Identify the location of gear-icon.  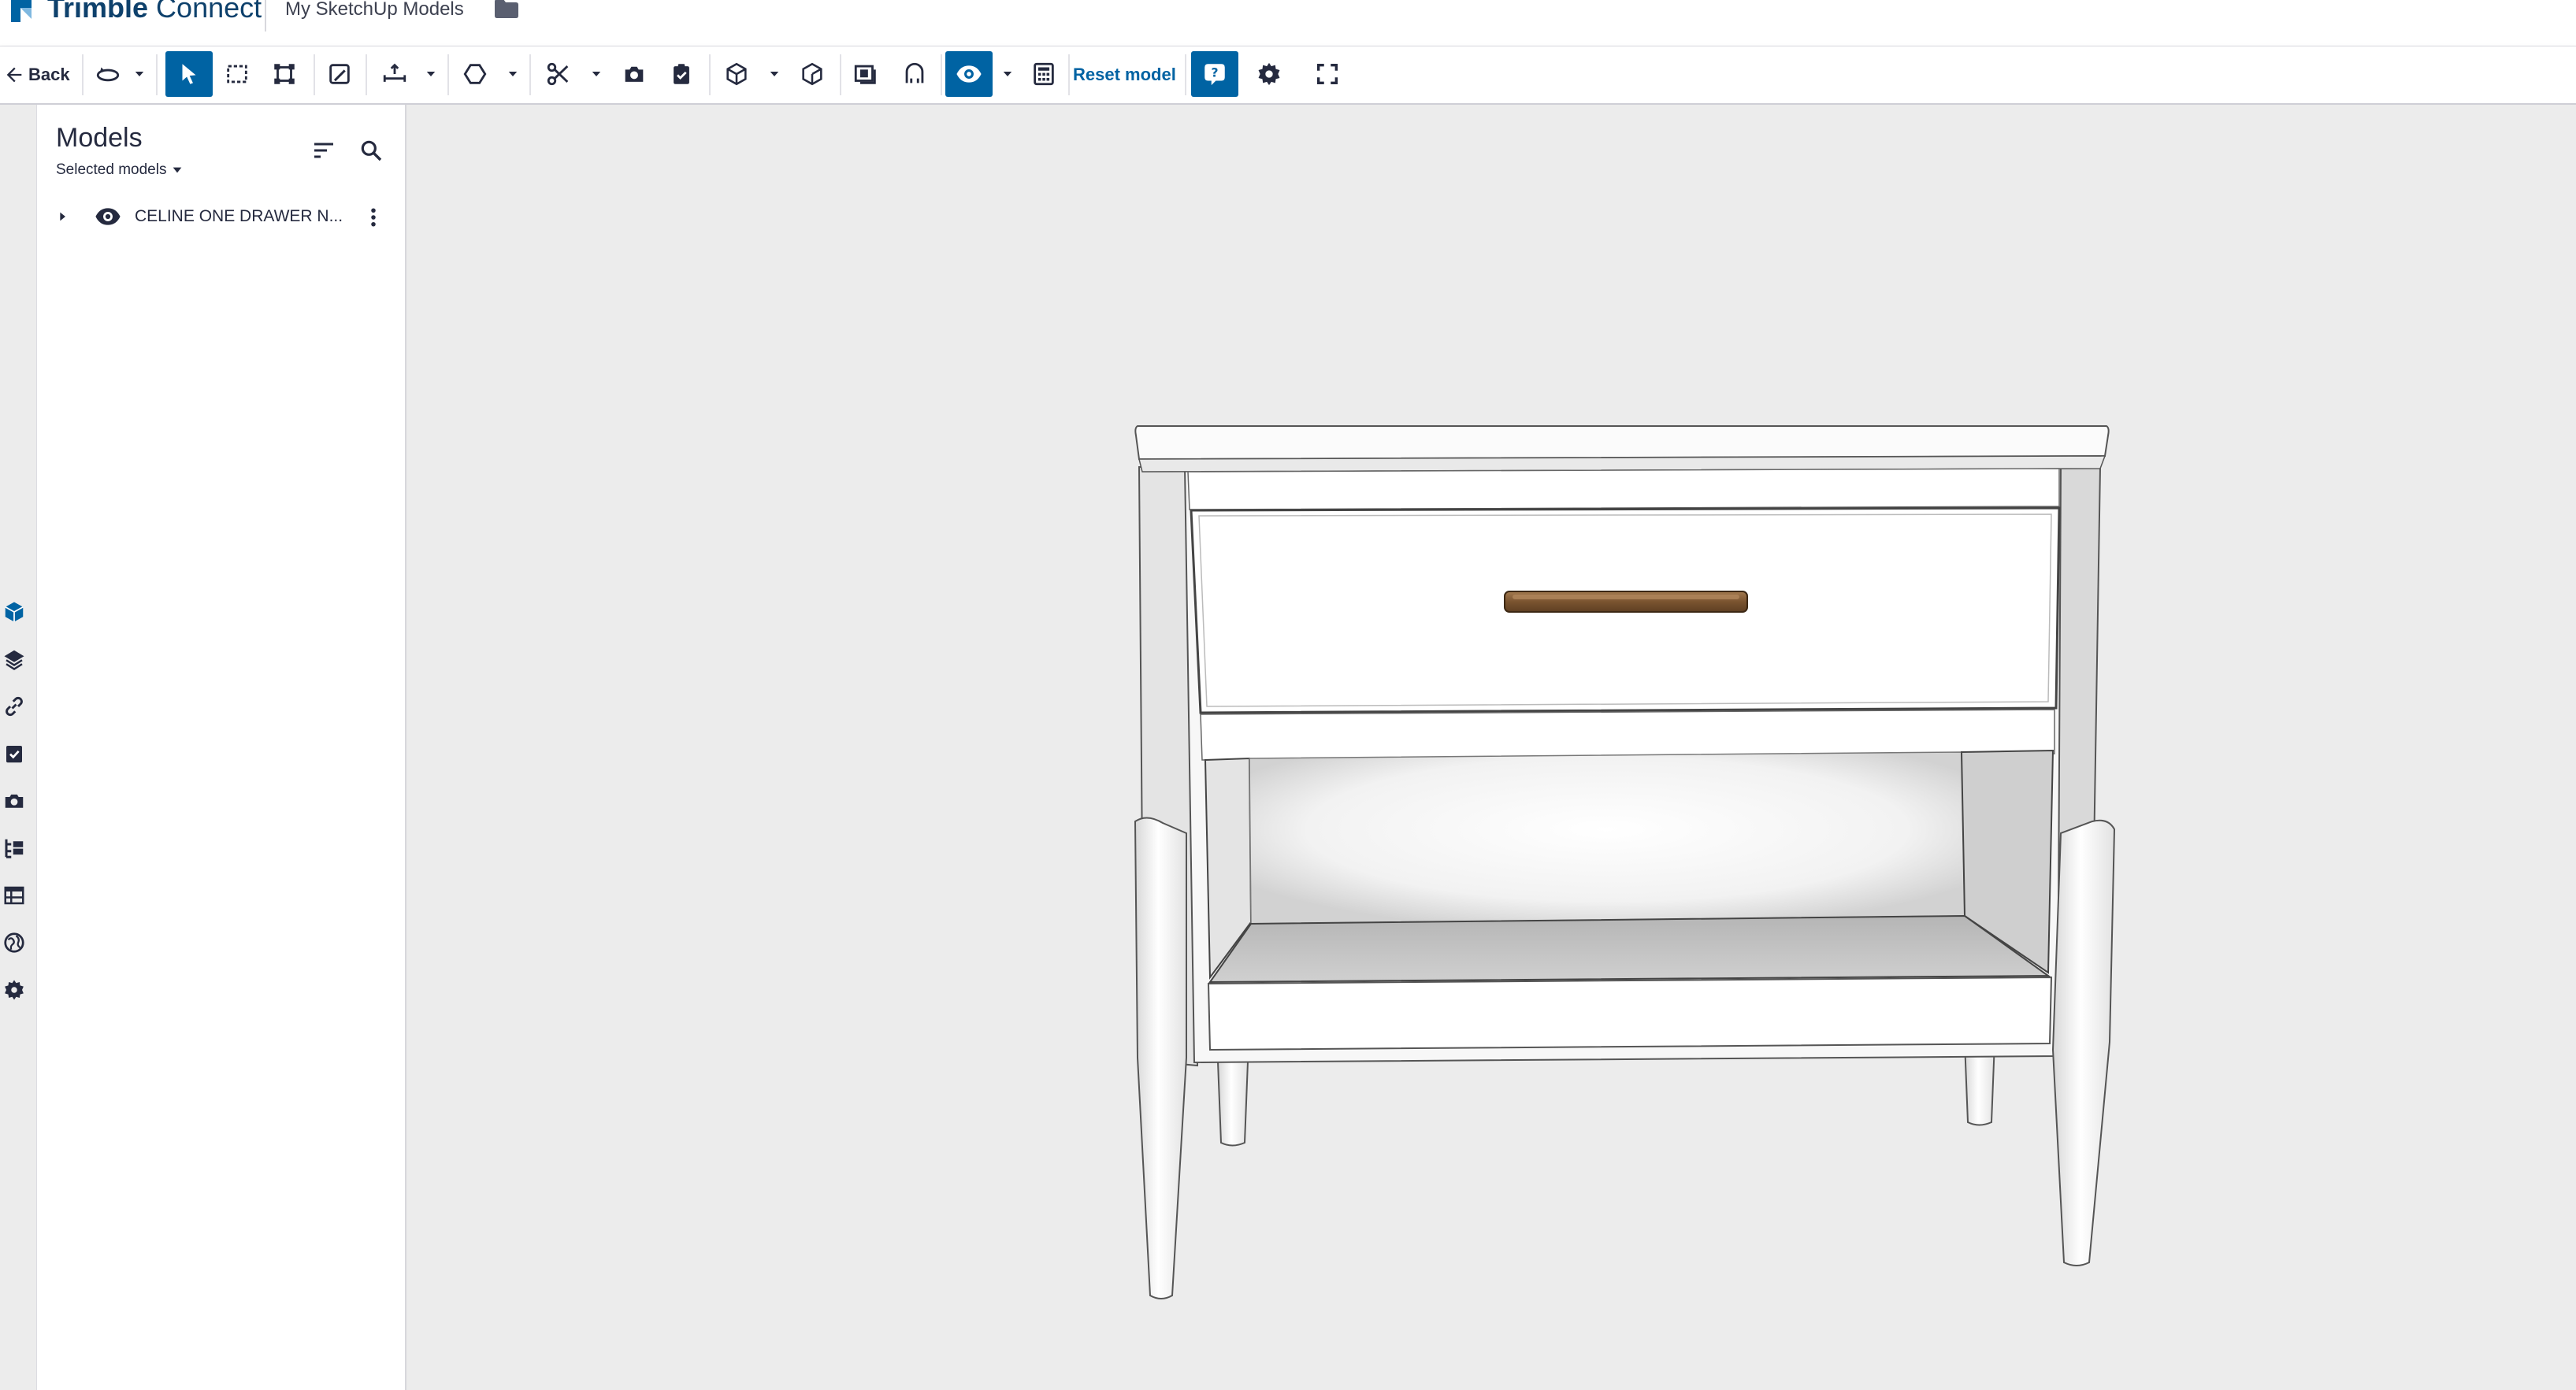
(1269, 74).